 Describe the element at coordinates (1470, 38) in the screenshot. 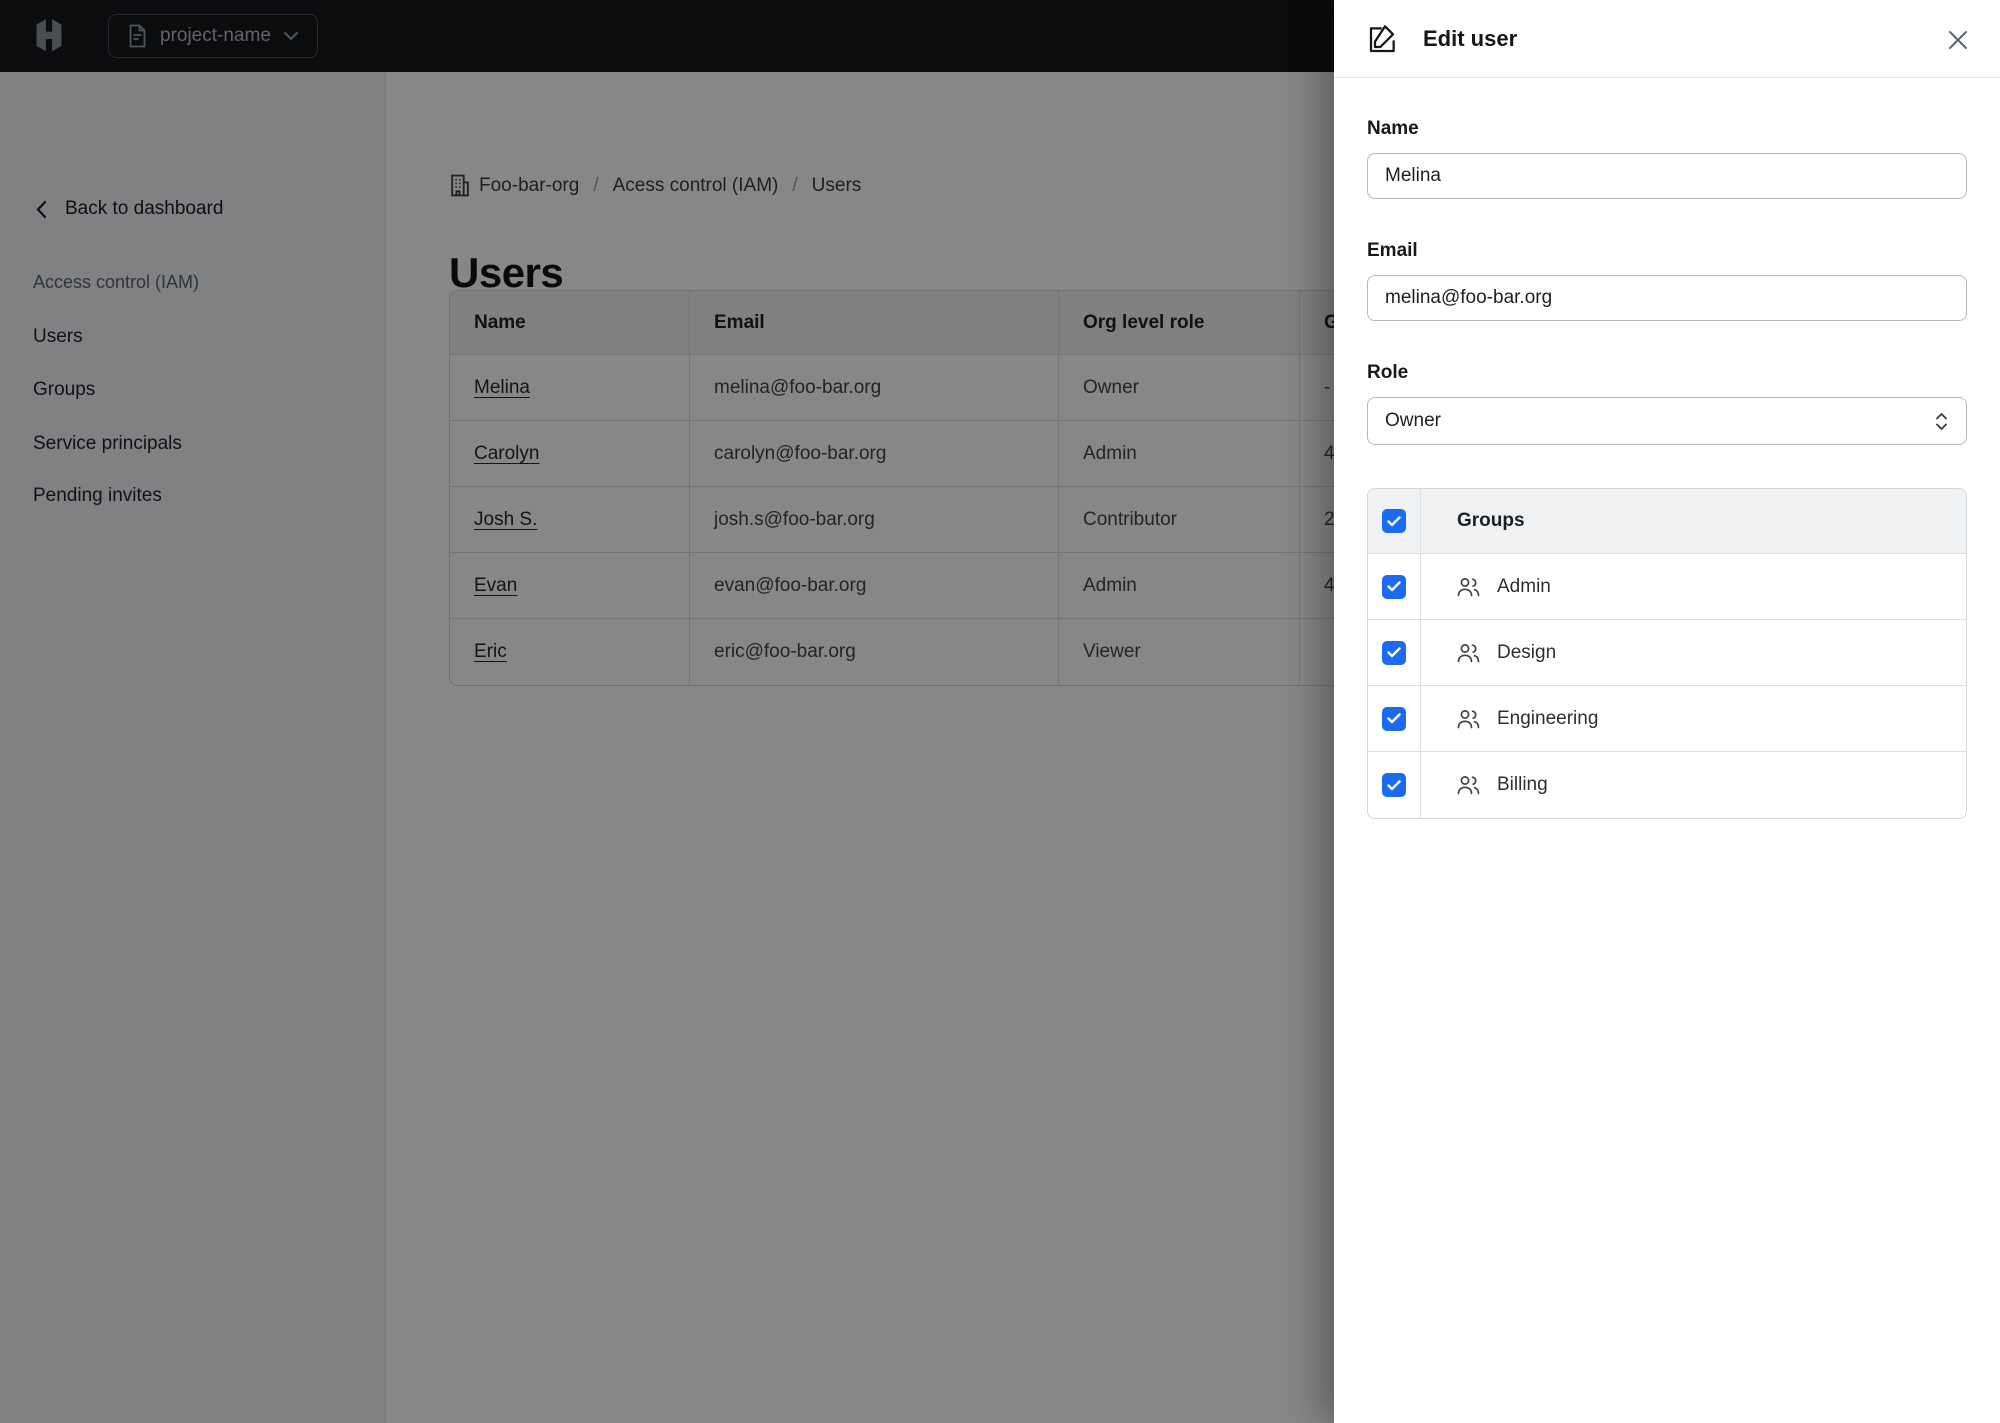

I see `drawer-title: Edit user` at that location.